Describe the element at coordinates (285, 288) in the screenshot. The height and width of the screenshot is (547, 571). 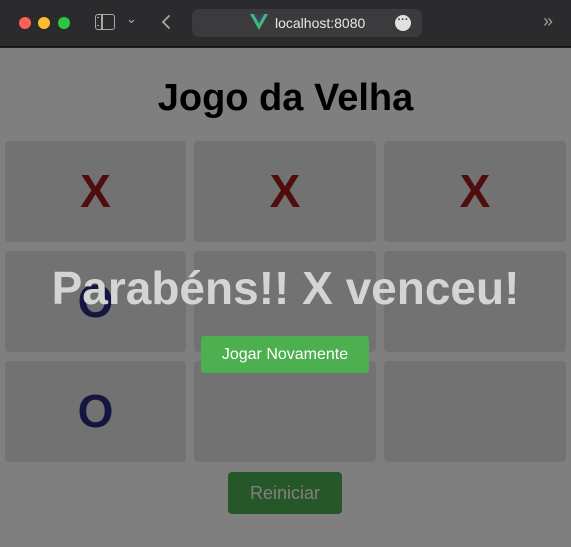
I see `win-message: Parabéns!! X venceu!` at that location.